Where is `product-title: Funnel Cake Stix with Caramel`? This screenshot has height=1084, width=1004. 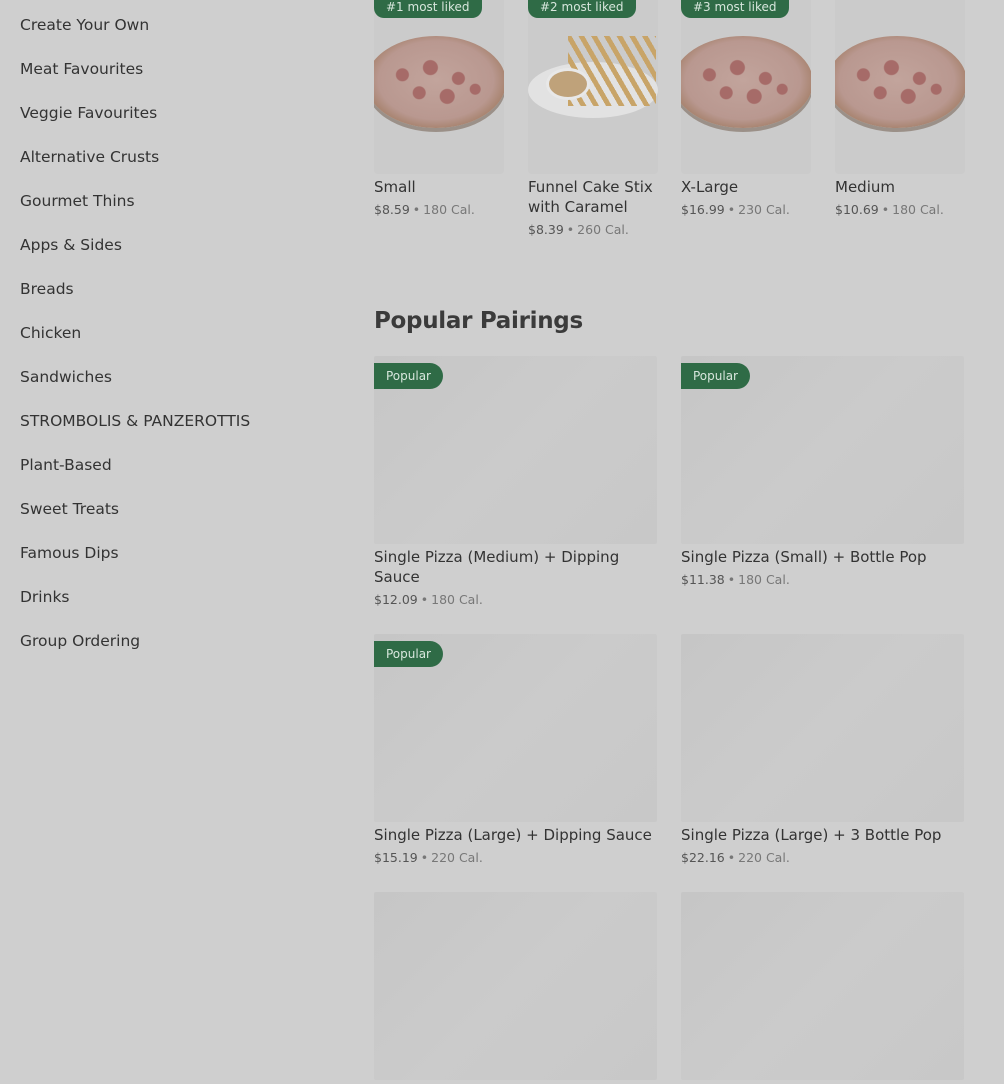 product-title: Funnel Cake Stix with Caramel is located at coordinates (598, 197).